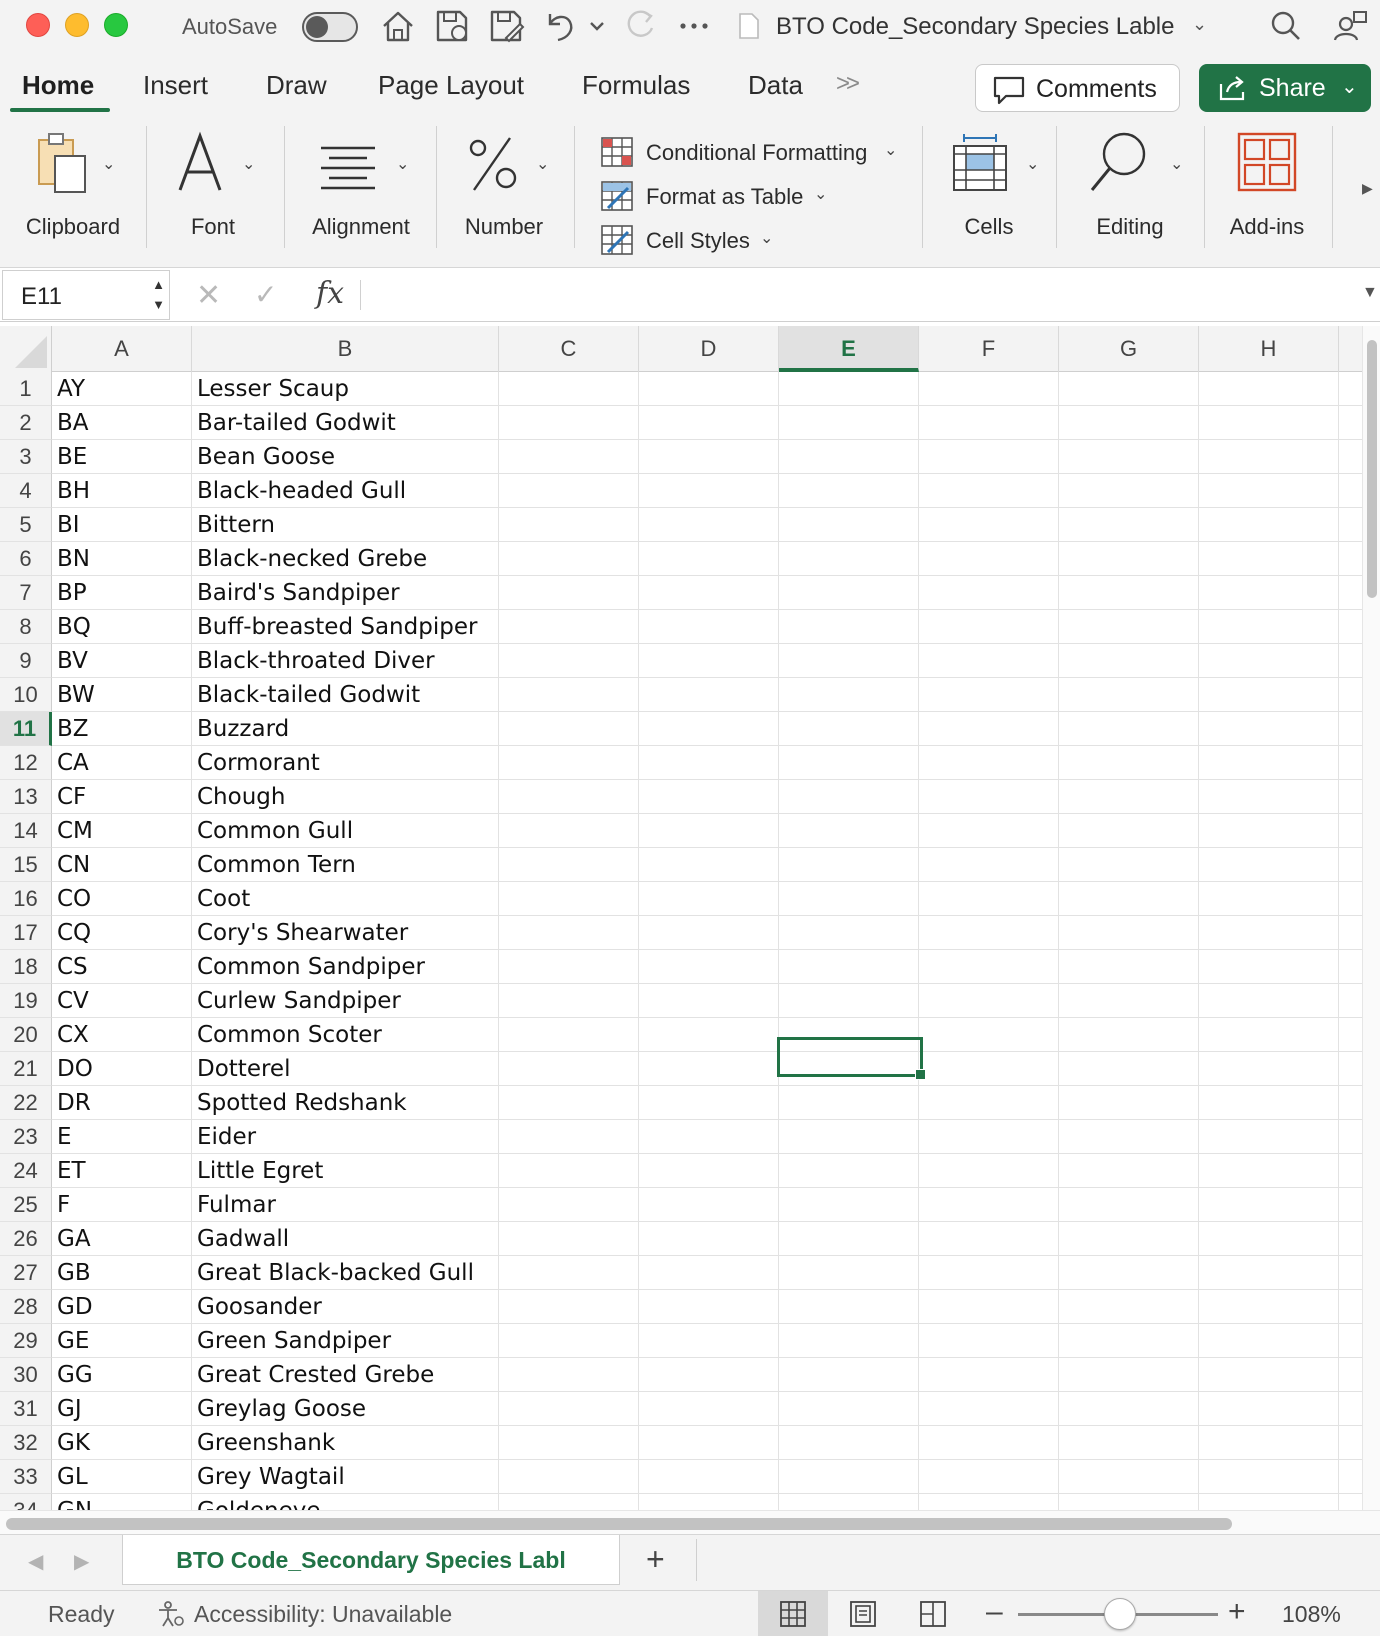 The height and width of the screenshot is (1636, 1380). Describe the element at coordinates (26, 559) in the screenshot. I see `row-header: 6` at that location.